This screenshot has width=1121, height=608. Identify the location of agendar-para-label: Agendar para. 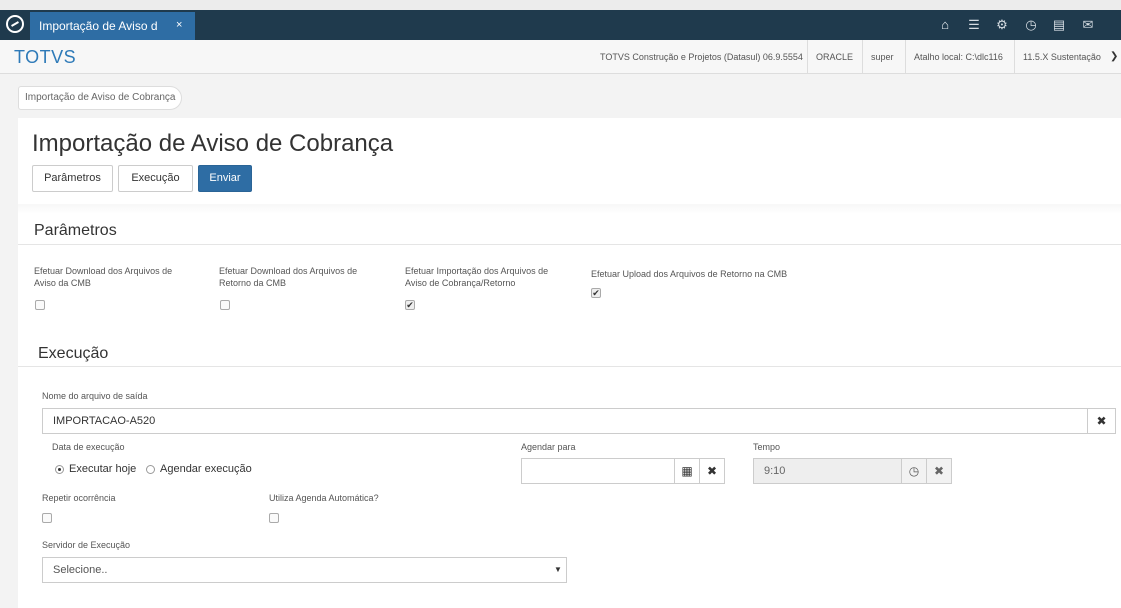
(548, 447).